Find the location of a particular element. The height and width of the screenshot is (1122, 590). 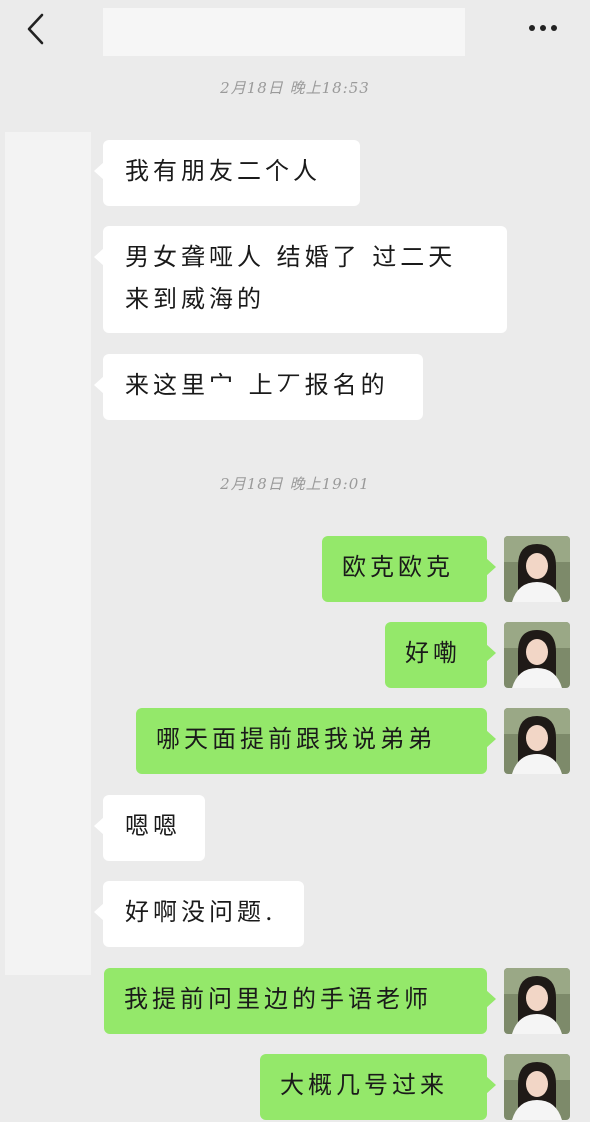

contact-avatar-placeholder is located at coordinates (48, 553).